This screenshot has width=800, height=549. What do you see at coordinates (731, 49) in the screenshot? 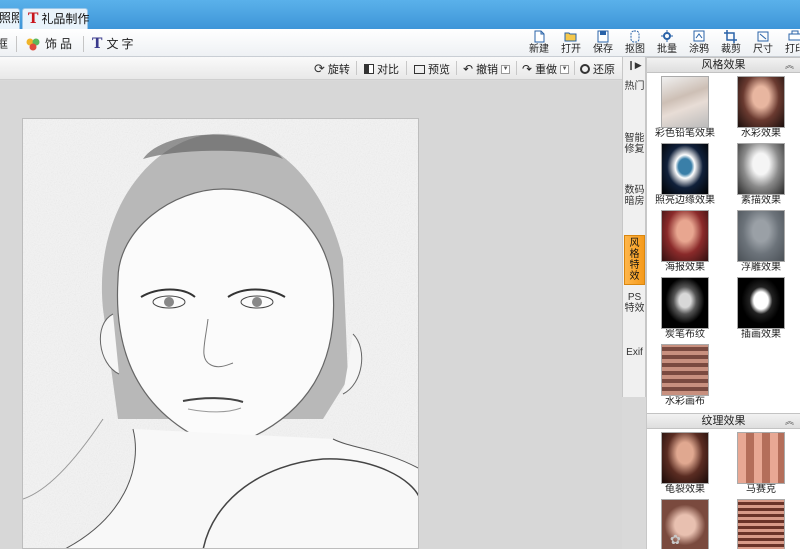
I see `toolbar-button-label: 裁剪` at bounding box center [731, 49].